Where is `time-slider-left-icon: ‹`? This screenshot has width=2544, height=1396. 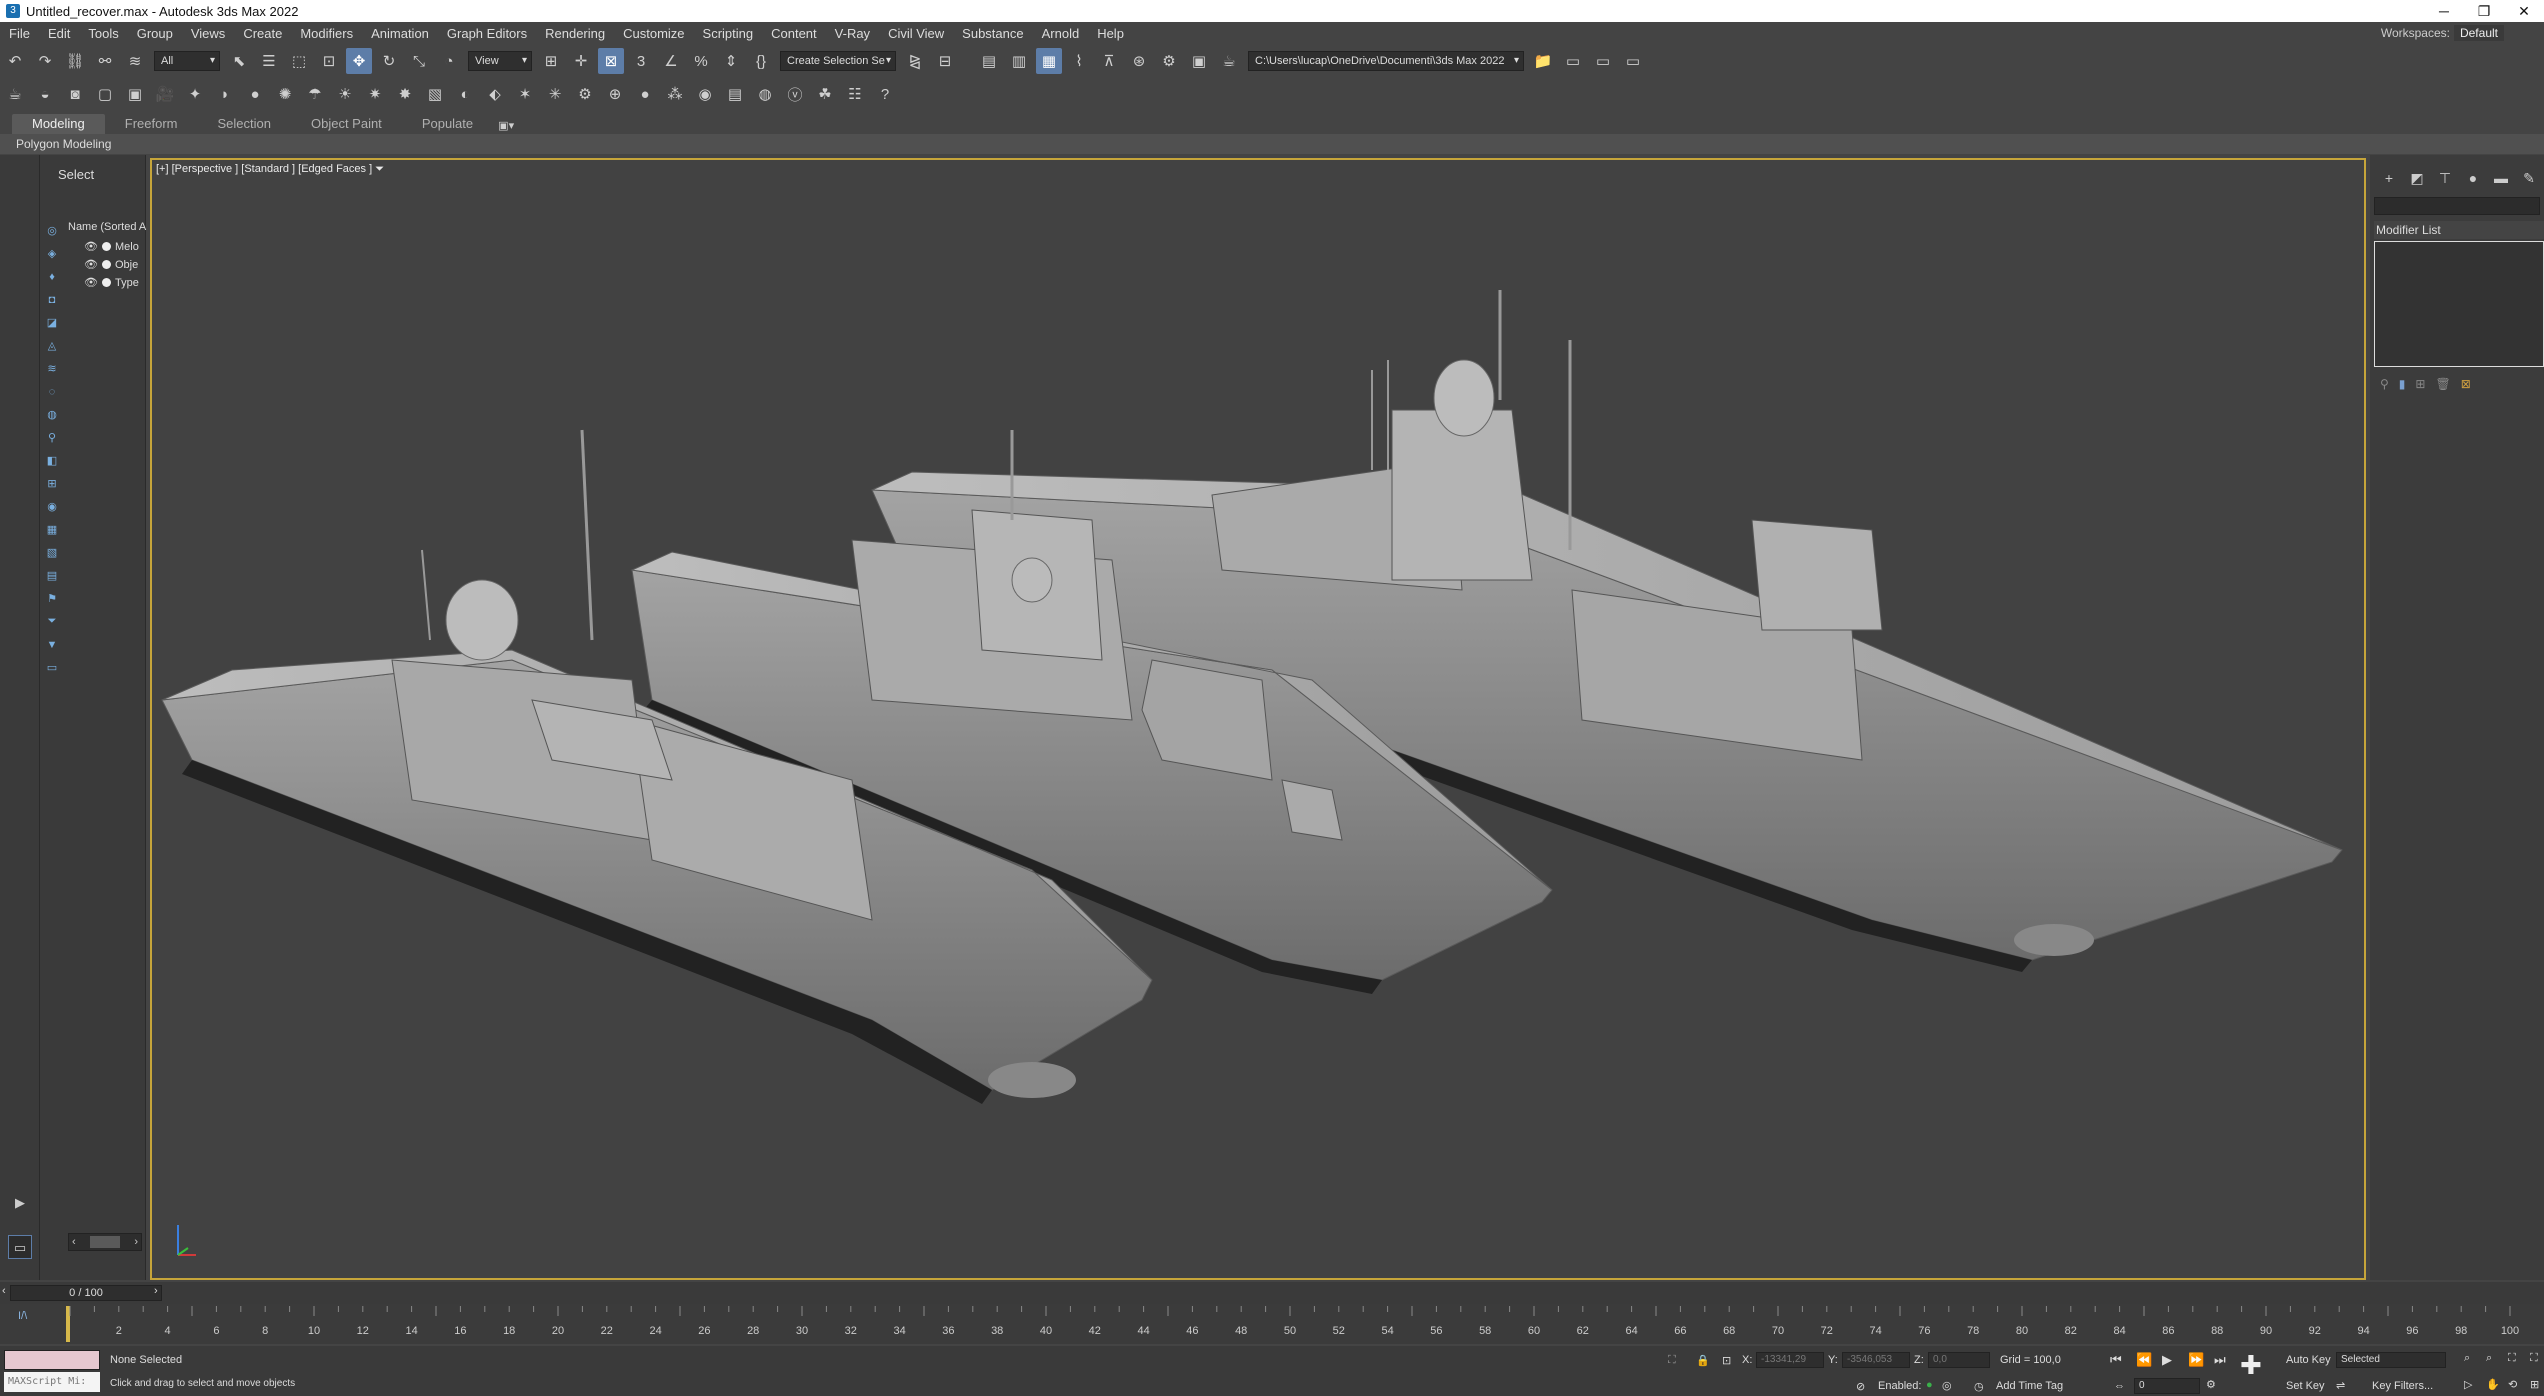
time-slider-left-icon: ‹ is located at coordinates (4, 1291).